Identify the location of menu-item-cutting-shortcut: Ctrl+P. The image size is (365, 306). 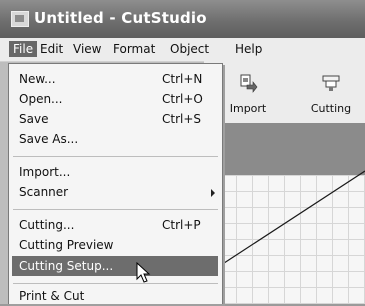
(181, 225).